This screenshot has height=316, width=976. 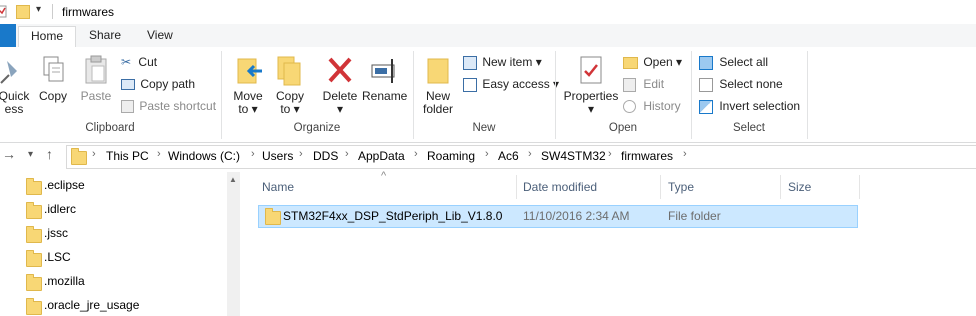 I want to click on paste-label: Paste, so click(x=96, y=96).